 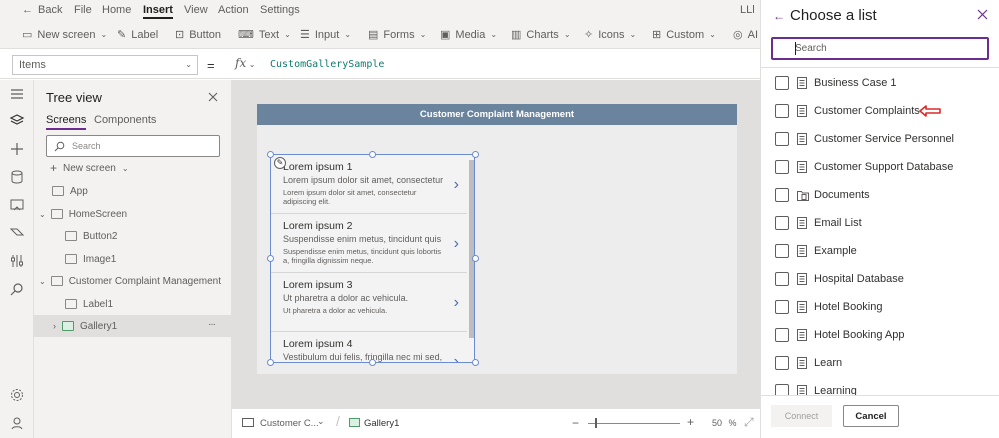 What do you see at coordinates (749, 422) in the screenshot?
I see `fit-to-window-icon: ⤢` at bounding box center [749, 422].